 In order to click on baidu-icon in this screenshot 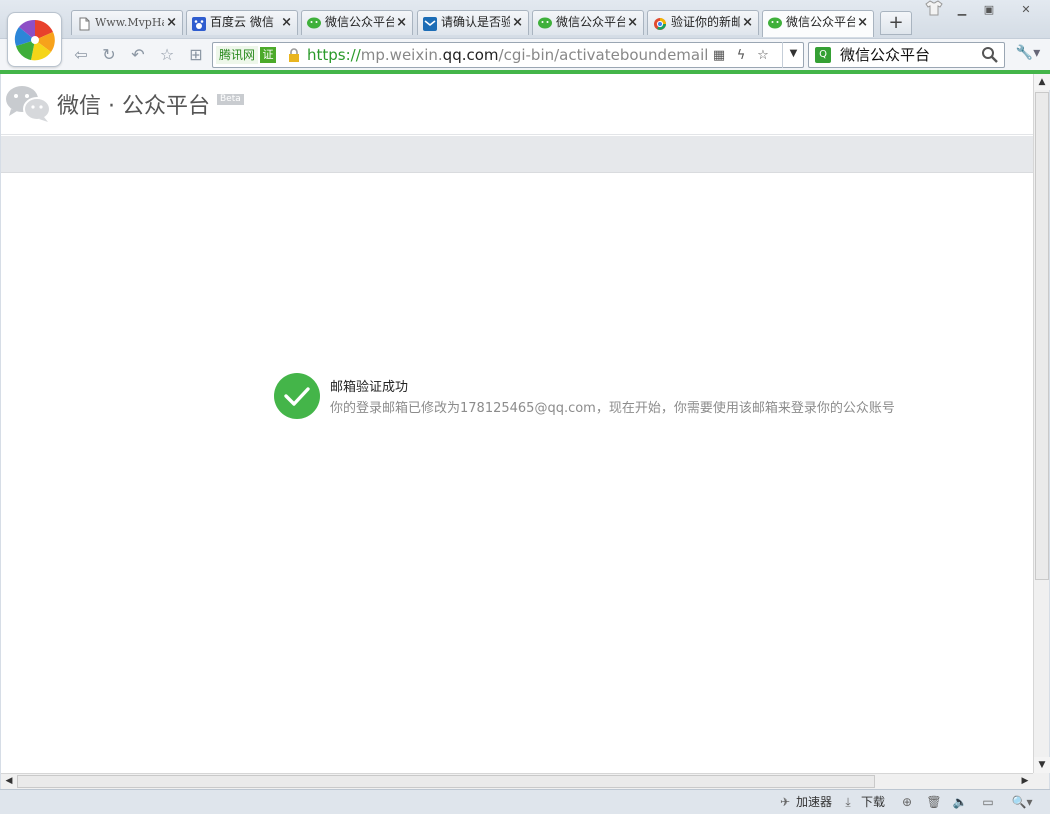, I will do `click(199, 23)`.